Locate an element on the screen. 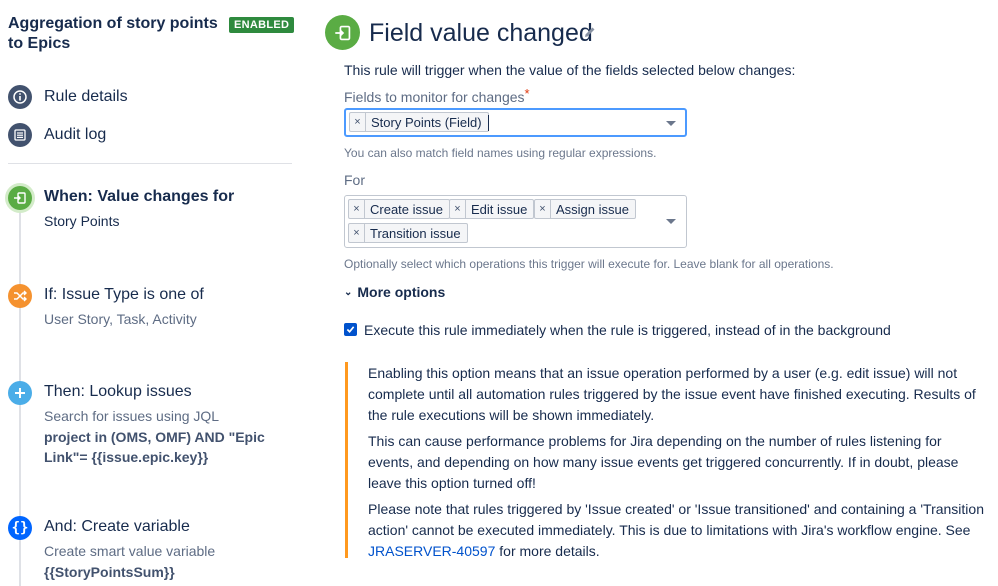 This screenshot has width=998, height=586. list-icon is located at coordinates (20, 135).